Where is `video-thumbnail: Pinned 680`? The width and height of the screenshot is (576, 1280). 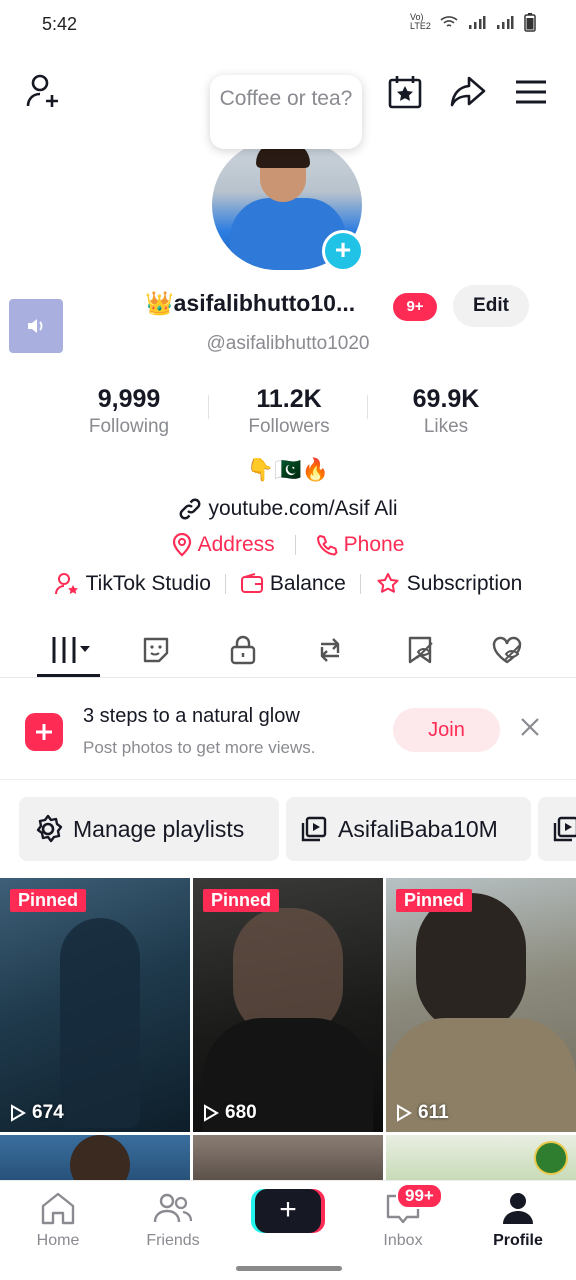
video-thumbnail: Pinned 680 is located at coordinates (288, 1005).